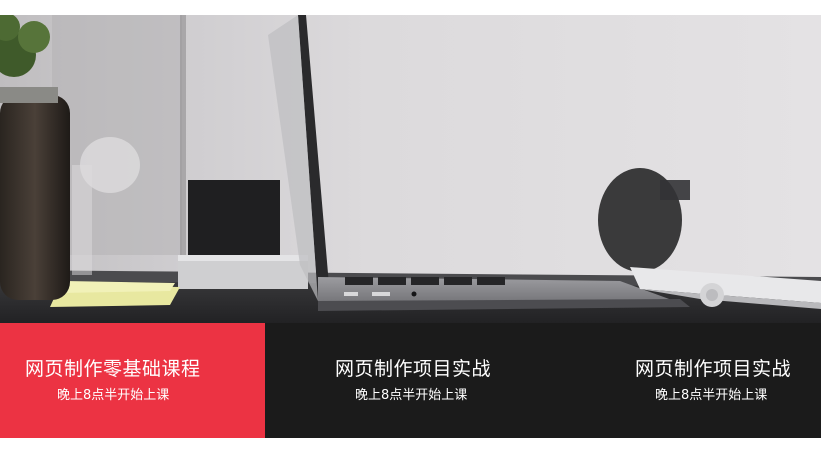 The width and height of the screenshot is (821, 464). I want to click on course-card-project-2: 网页制作项目实战 晚上8点半开始上课, so click(693, 380).